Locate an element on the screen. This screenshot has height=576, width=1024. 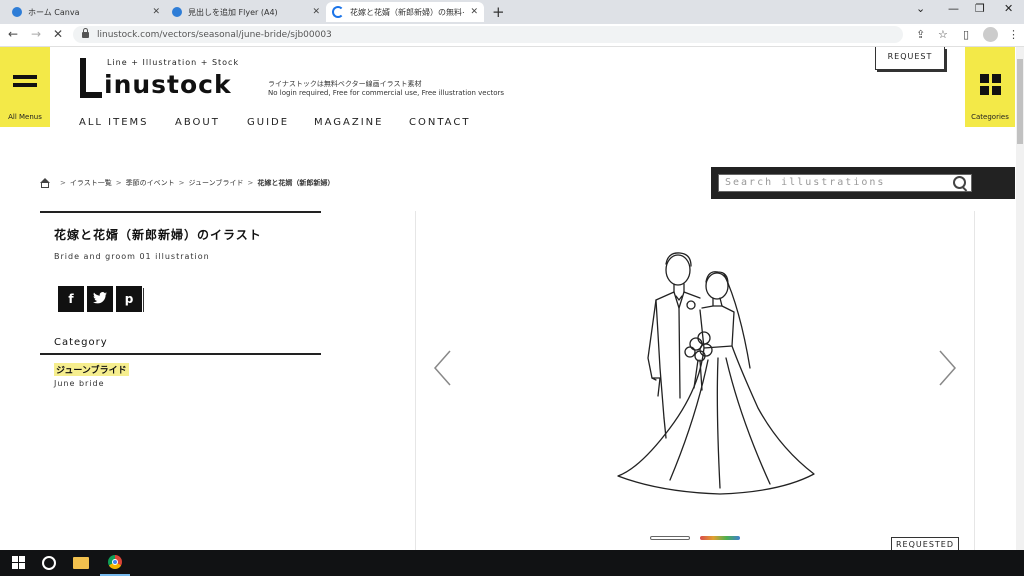
browser-tab-linustock: 花嫁と花婿（新郎新婦）の無料イ ✕ is located at coordinates (405, 12).